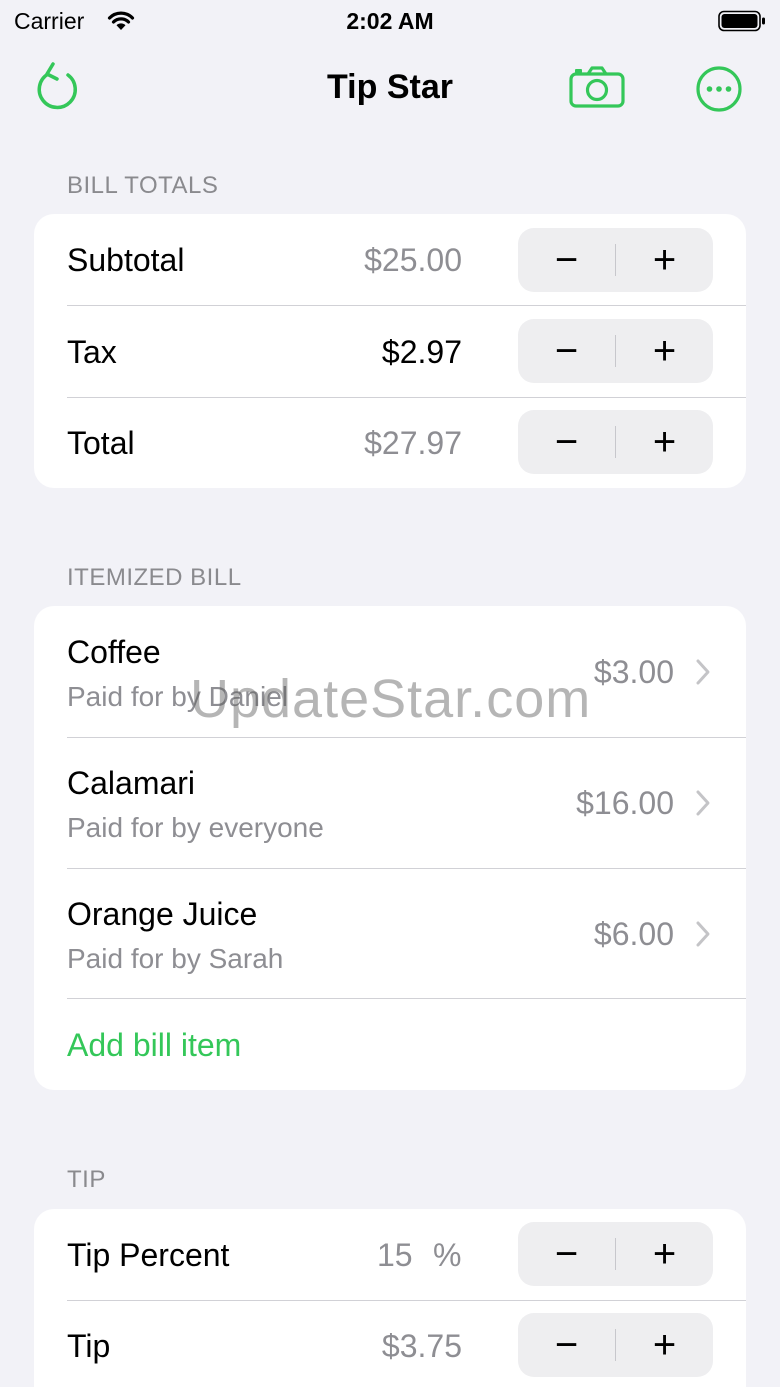 The width and height of the screenshot is (780, 1387). I want to click on tip-row: Tip $3.75 − +, so click(390, 1344).